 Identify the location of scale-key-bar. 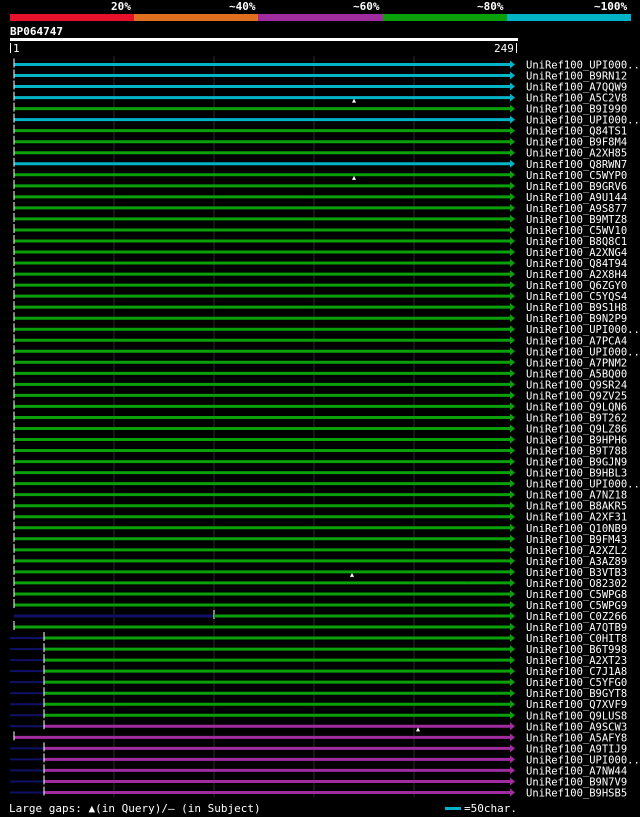
(453, 808).